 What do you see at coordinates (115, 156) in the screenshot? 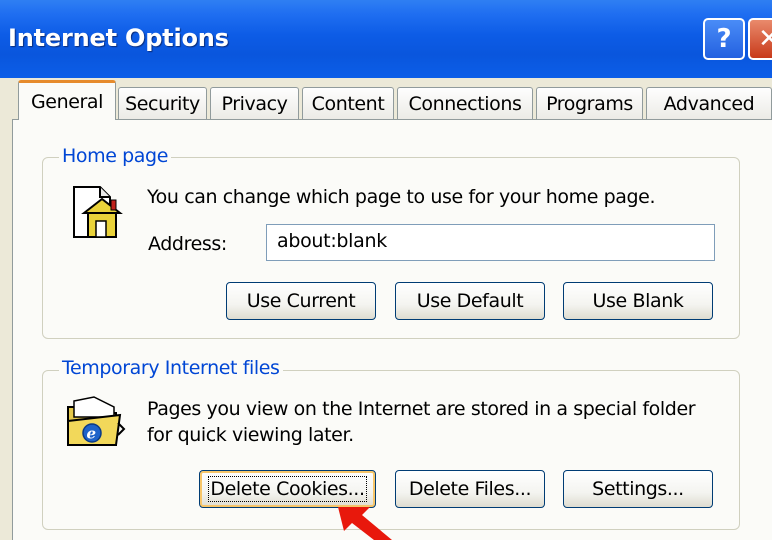
I see `home-page-legend: Home page` at bounding box center [115, 156].